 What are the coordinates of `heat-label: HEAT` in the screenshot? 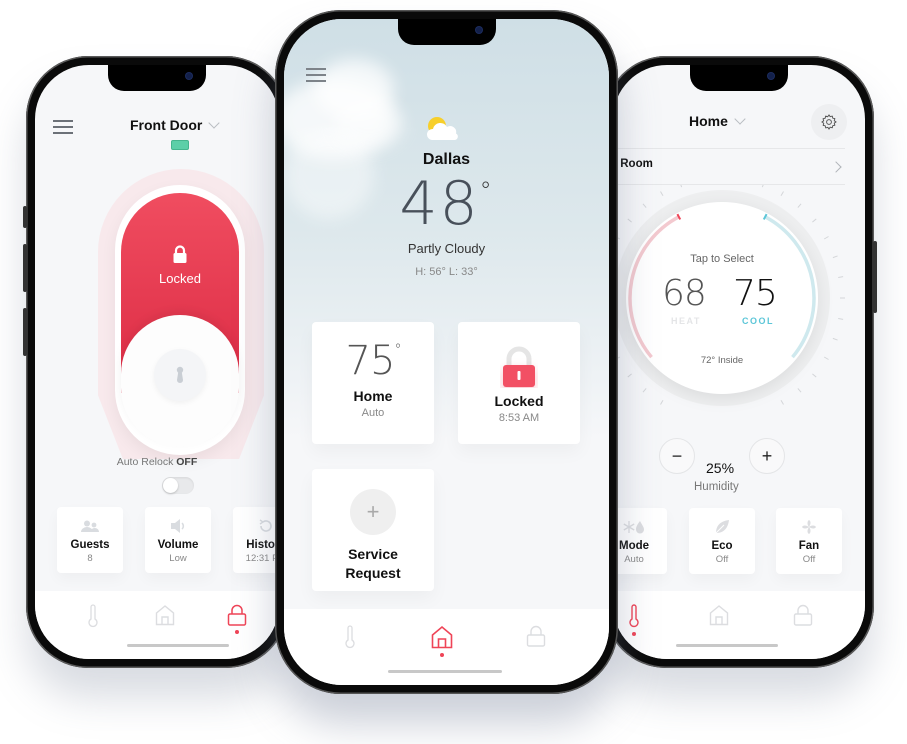 It's located at (686, 321).